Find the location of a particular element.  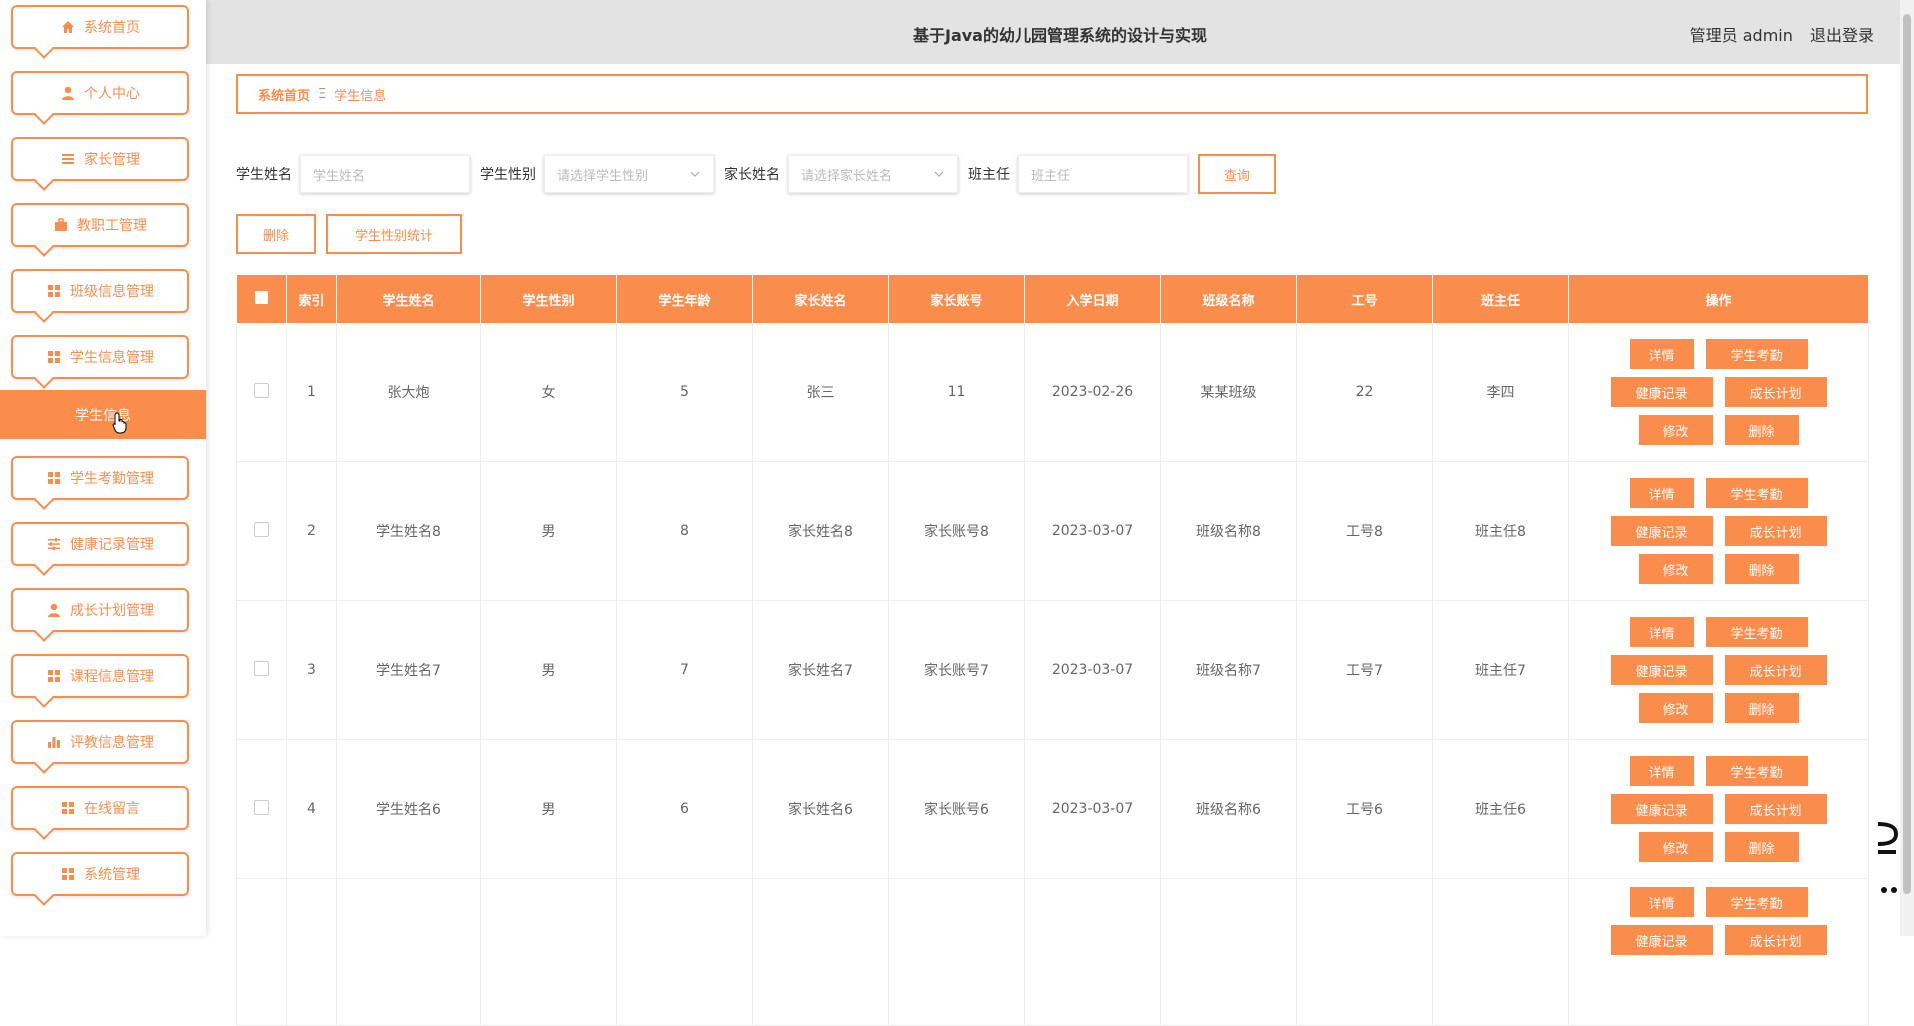

chevron-down-icon is located at coordinates (695, 176).